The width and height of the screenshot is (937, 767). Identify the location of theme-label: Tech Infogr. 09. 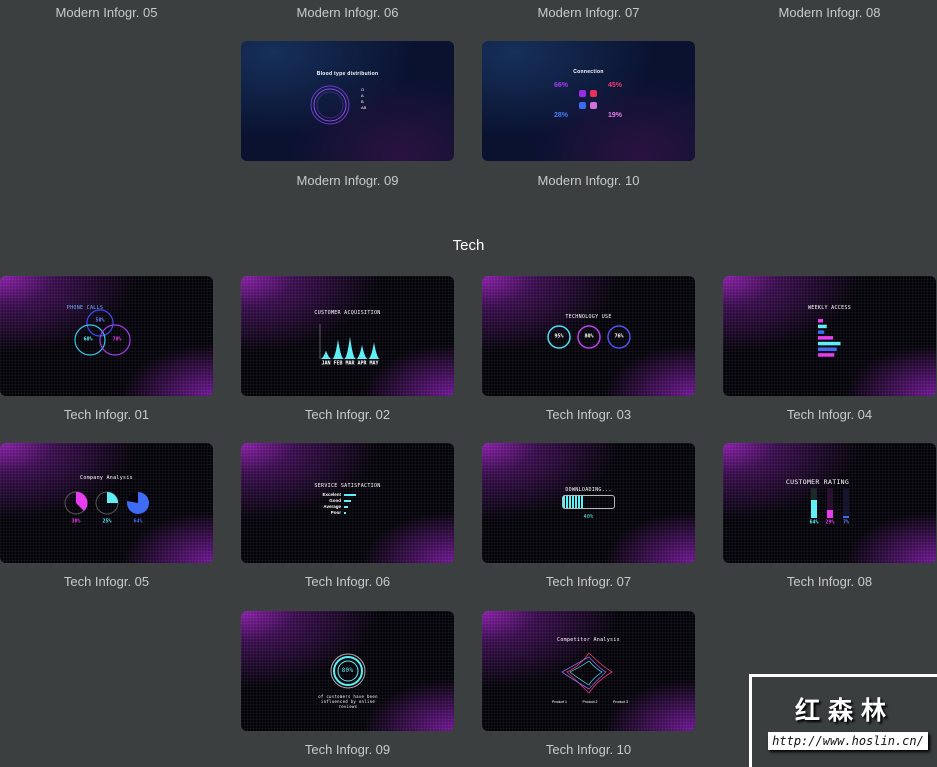
(347, 749).